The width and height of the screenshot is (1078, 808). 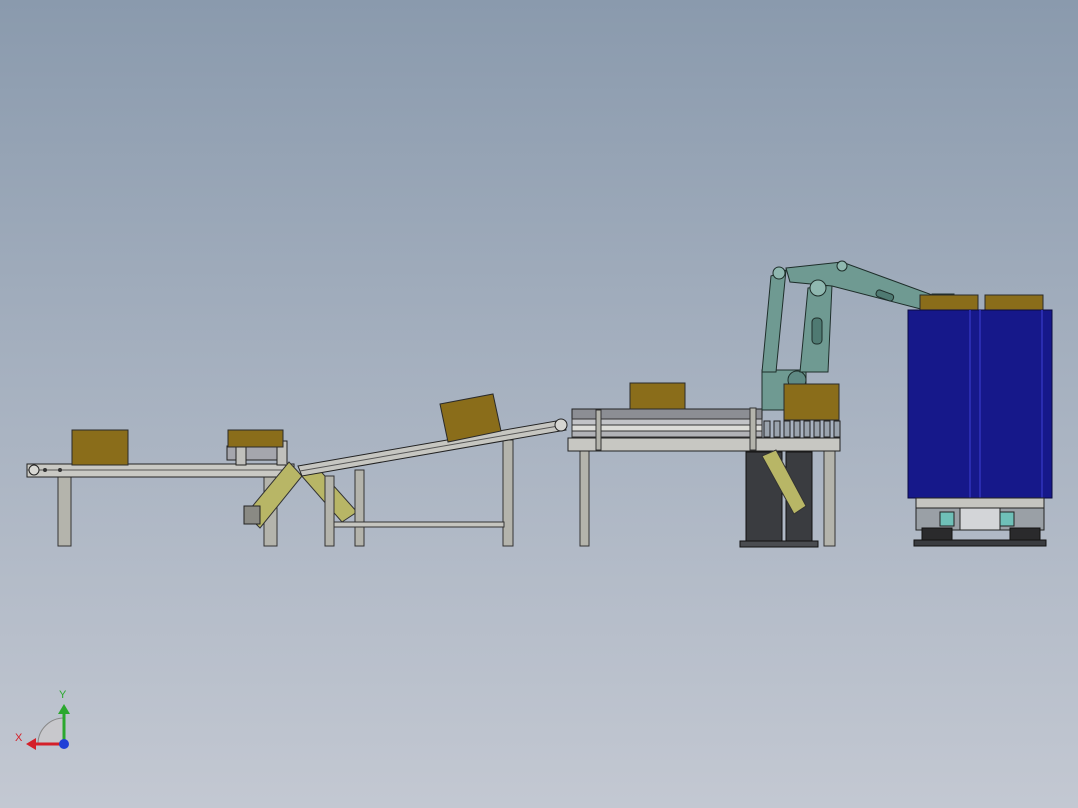 I want to click on xyz-triad-icon, so click(x=48, y=727).